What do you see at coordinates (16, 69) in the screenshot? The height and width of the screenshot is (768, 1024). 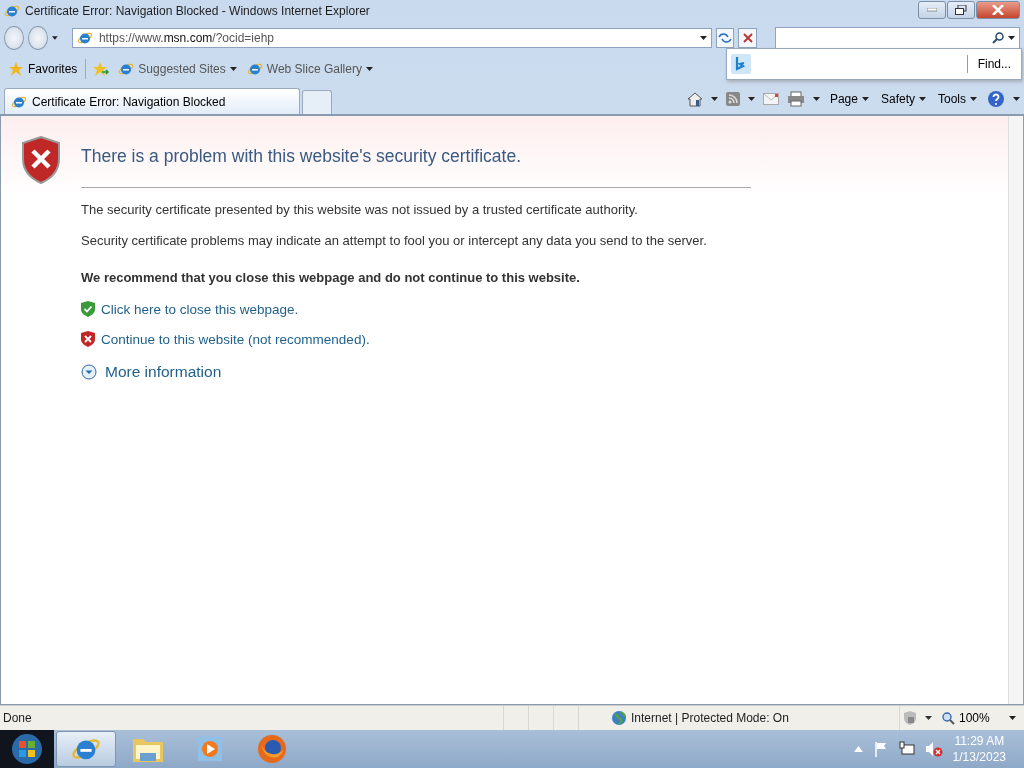 I see `star-icon` at bounding box center [16, 69].